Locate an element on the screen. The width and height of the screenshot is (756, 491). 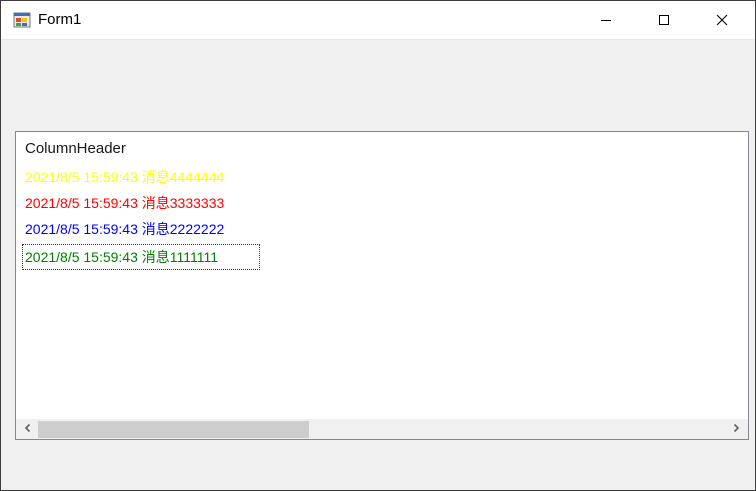
maximize-icon is located at coordinates (664, 20).